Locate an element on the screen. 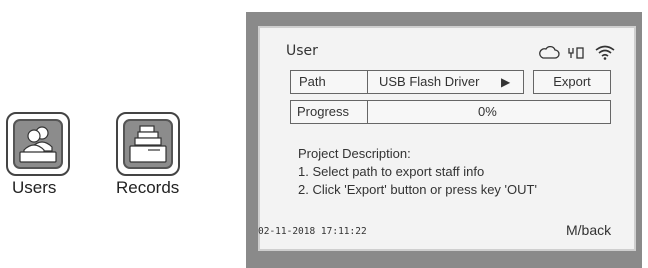  users-app-button is located at coordinates (38, 144).